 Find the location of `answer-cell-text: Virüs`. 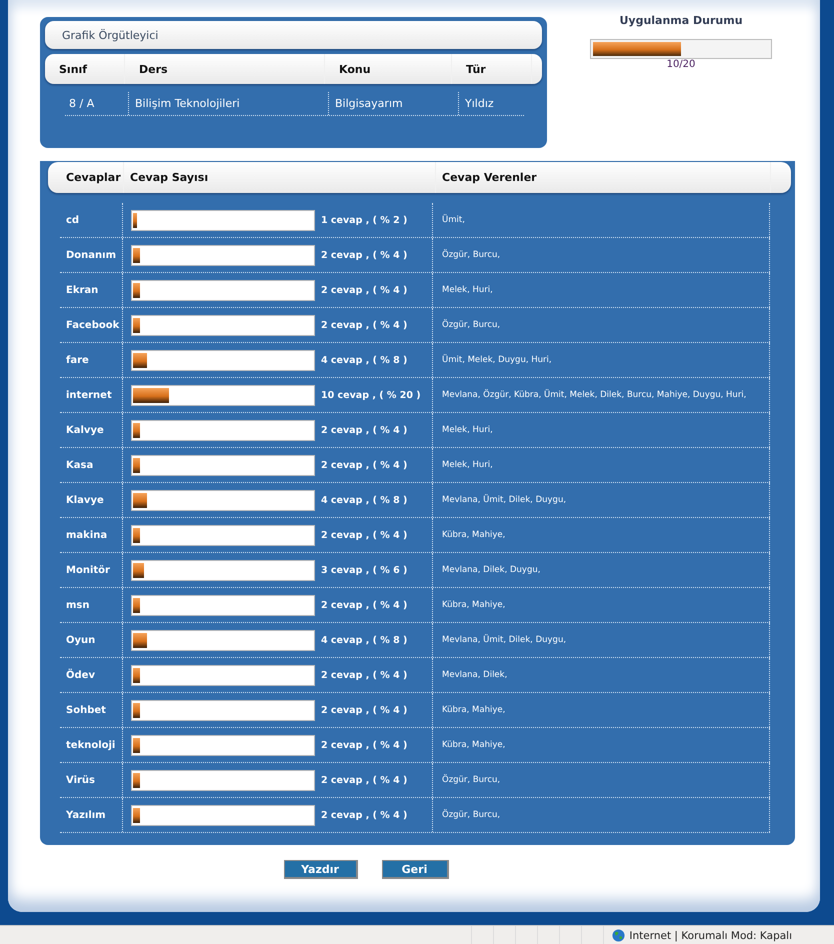

answer-cell-text: Virüs is located at coordinates (80, 780).